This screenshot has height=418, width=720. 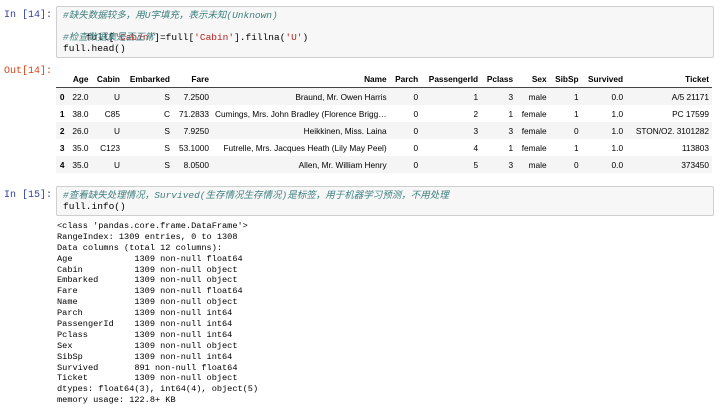 I want to click on table-cell: 7.2500, so click(x=196, y=96).